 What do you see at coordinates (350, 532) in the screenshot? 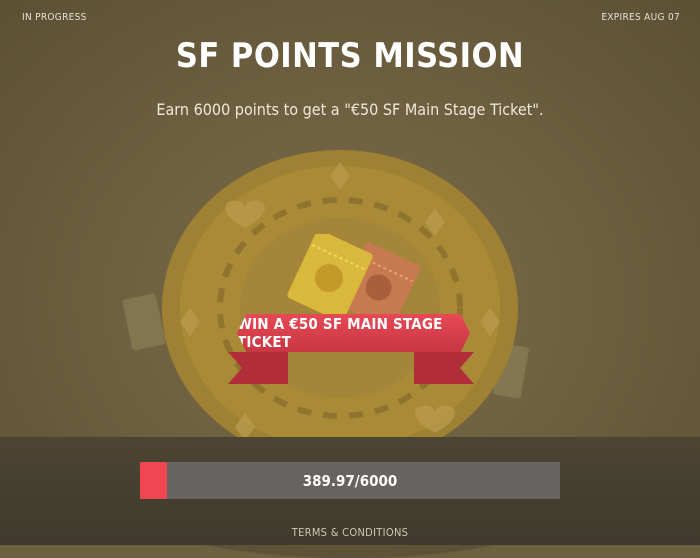
I see `terms-link: TERMS & CONDITIONS` at bounding box center [350, 532].